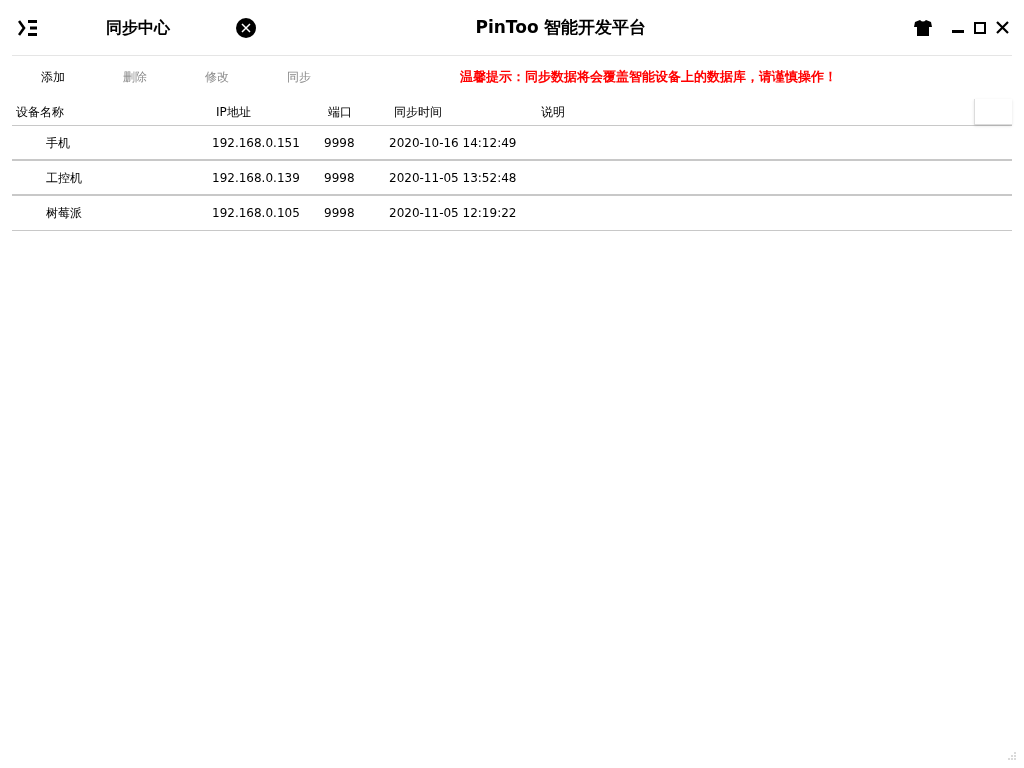 This screenshot has width=1024, height=768. I want to click on table-cell-text: 树莓派, so click(64, 213).